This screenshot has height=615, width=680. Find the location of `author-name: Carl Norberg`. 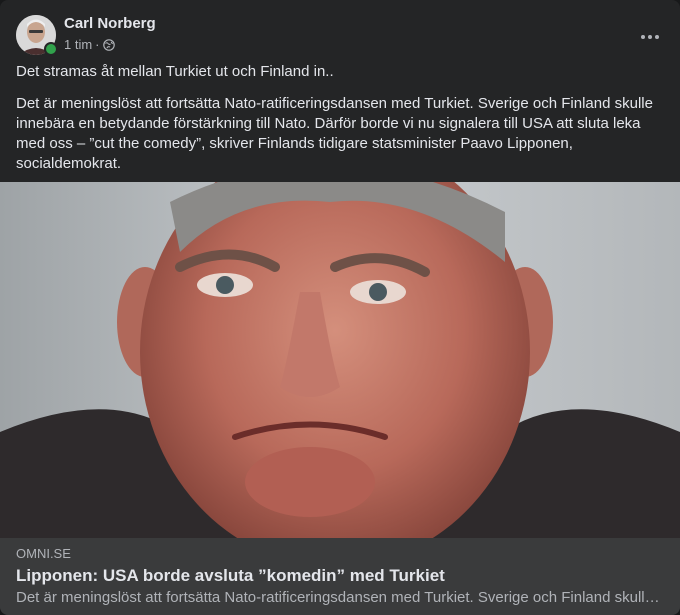

author-name: Carl Norberg is located at coordinates (110, 23).